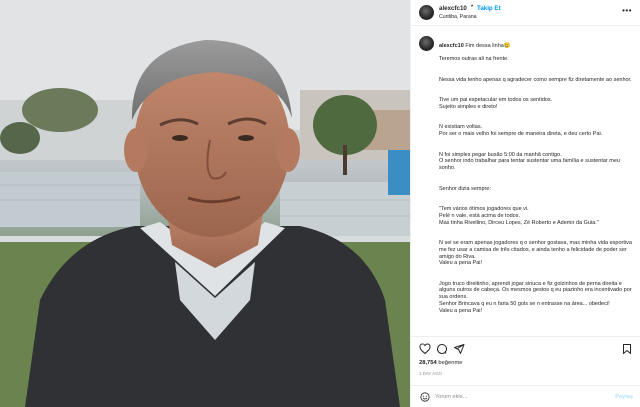 The height and width of the screenshot is (407, 640). Describe the element at coordinates (507, 45) in the screenshot. I see `caption-emoji: 😢` at that location.